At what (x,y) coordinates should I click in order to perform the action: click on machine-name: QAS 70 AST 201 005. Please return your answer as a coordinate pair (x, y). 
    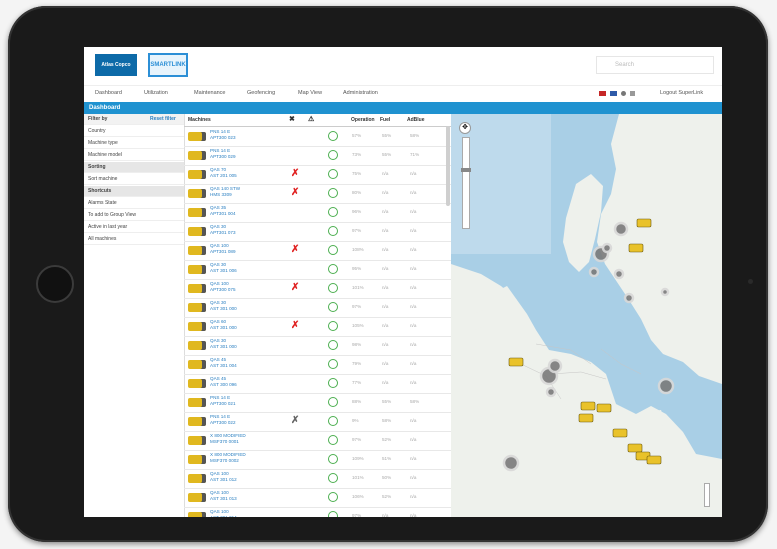
    Looking at the image, I should click on (223, 173).